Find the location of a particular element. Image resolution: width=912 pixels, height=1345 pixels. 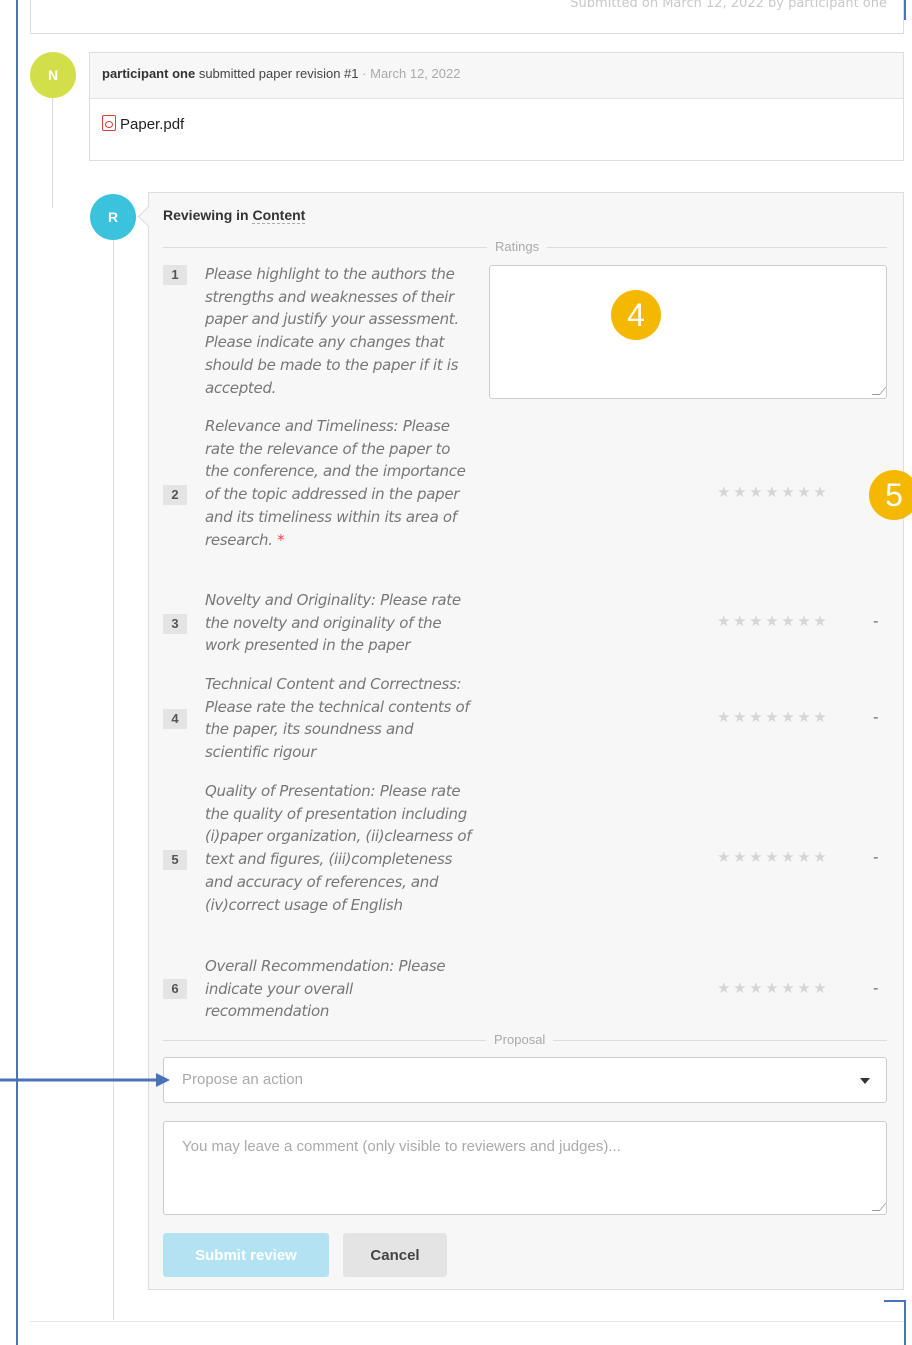

avatar: R is located at coordinates (113, 217).